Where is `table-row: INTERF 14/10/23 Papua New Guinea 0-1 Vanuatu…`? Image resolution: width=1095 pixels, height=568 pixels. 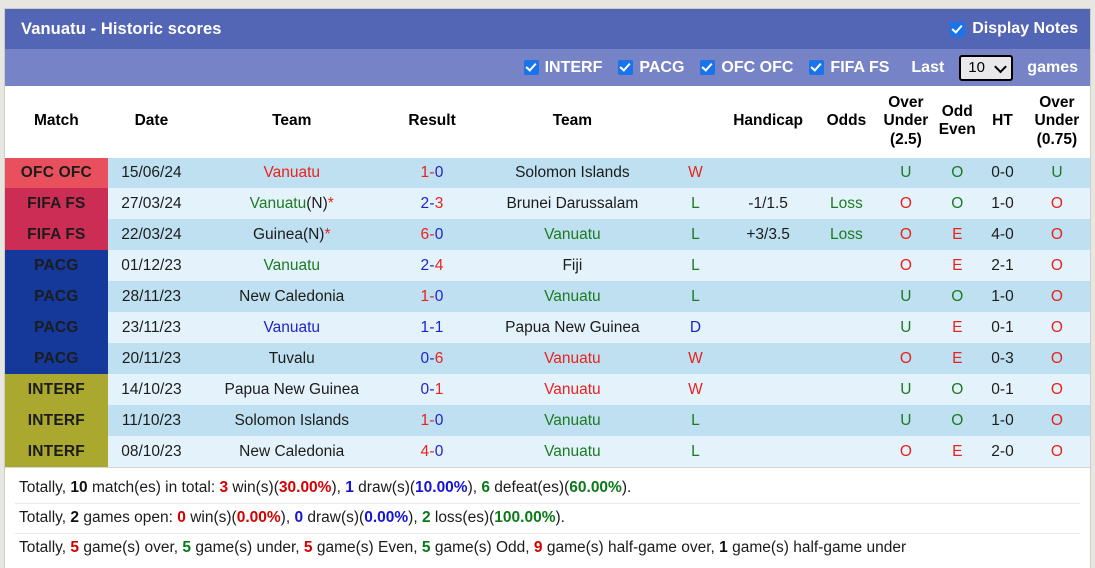
table-row: INTERF 14/10/23 Papua New Guinea 0-1 Vanuatu… is located at coordinates (547, 390).